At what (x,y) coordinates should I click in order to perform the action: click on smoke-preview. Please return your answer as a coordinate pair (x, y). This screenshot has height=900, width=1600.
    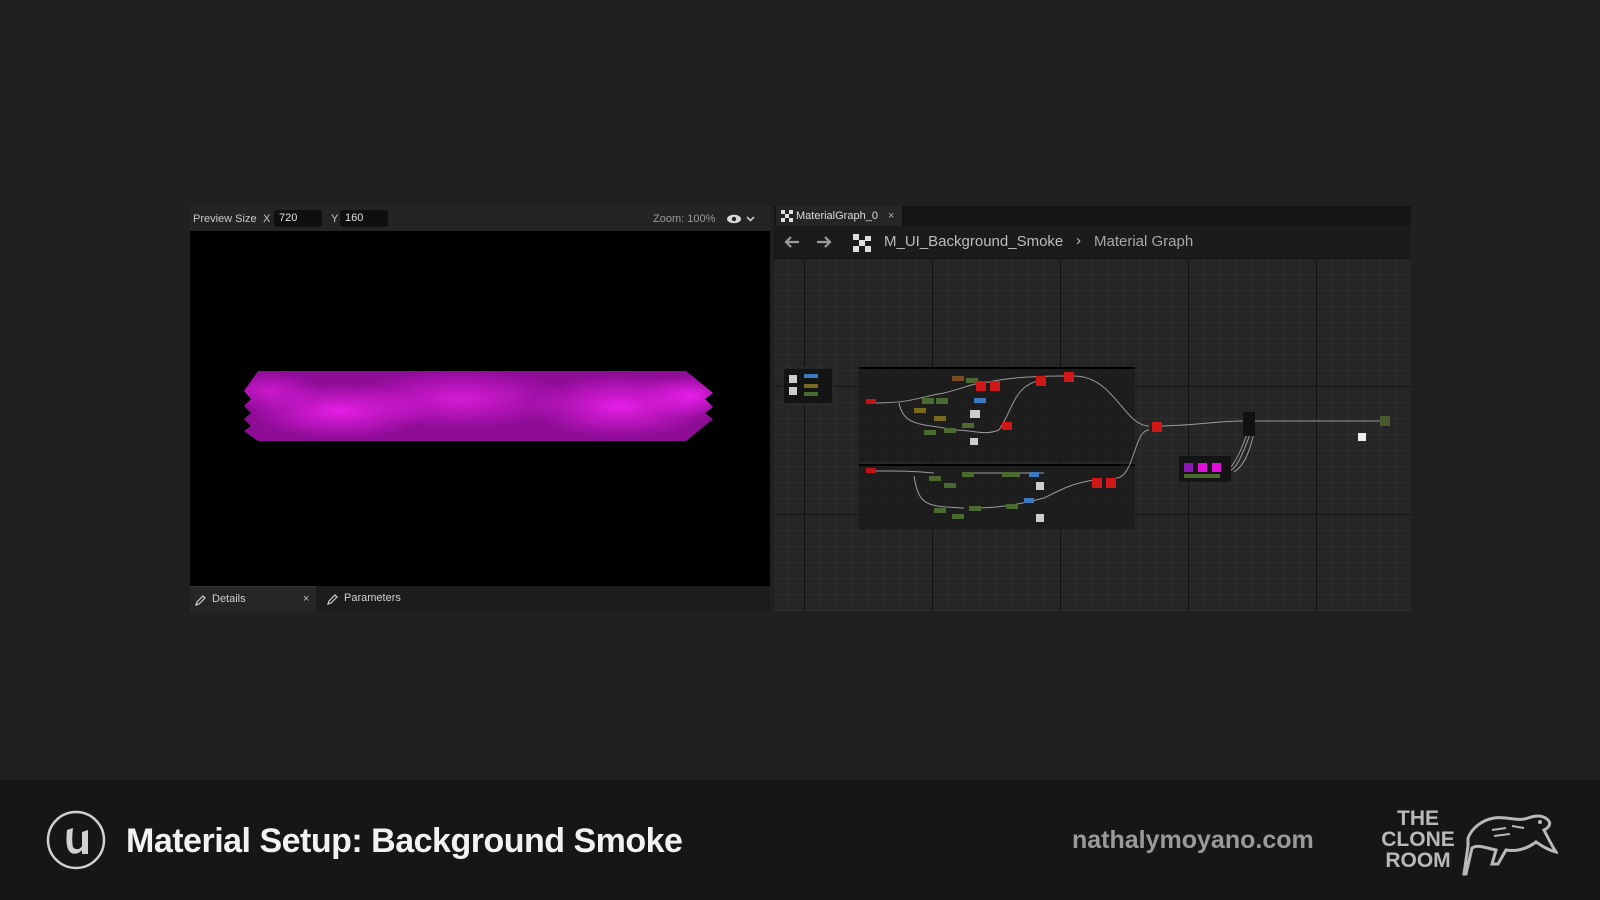
    Looking at the image, I should click on (478, 406).